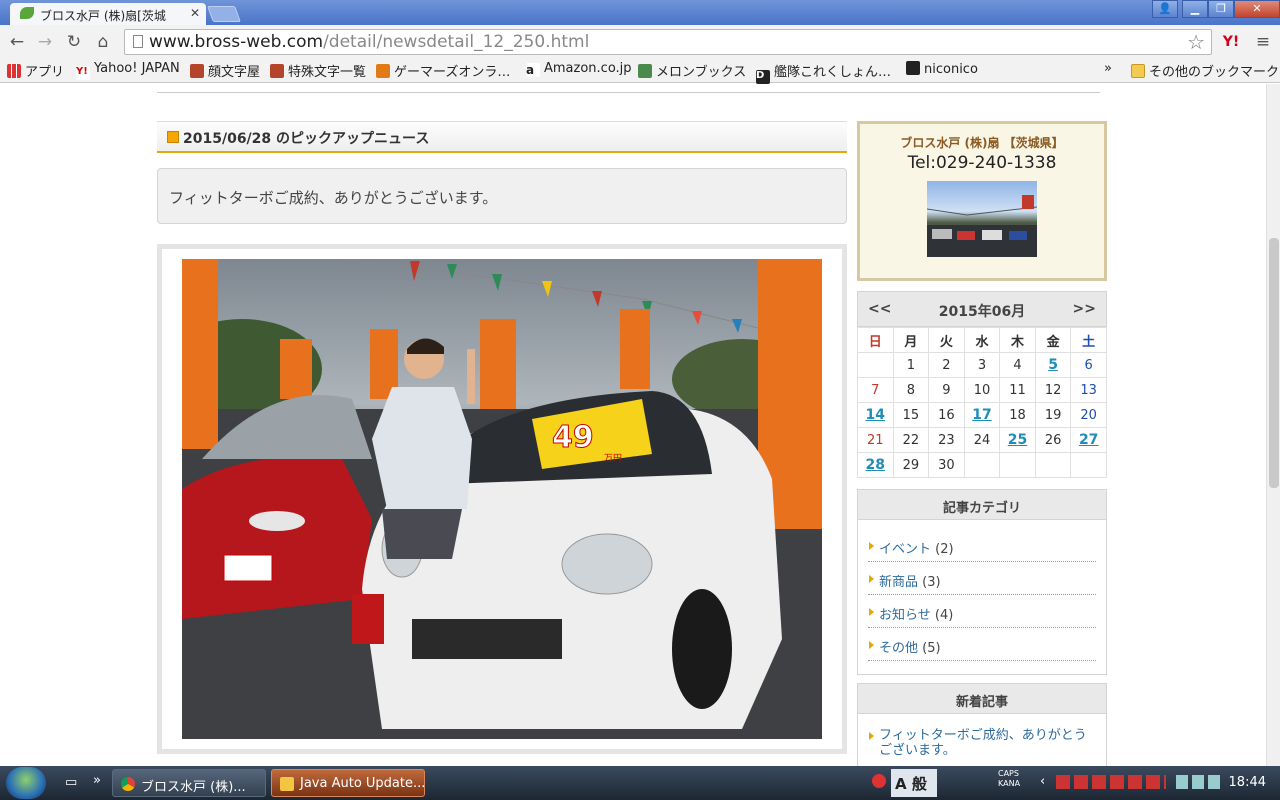 The width and height of the screenshot is (1280, 800). I want to click on shop-info-box: ブロス水戸 (株)扇 【茨城県】 Tel:029-240-1338, so click(982, 201).